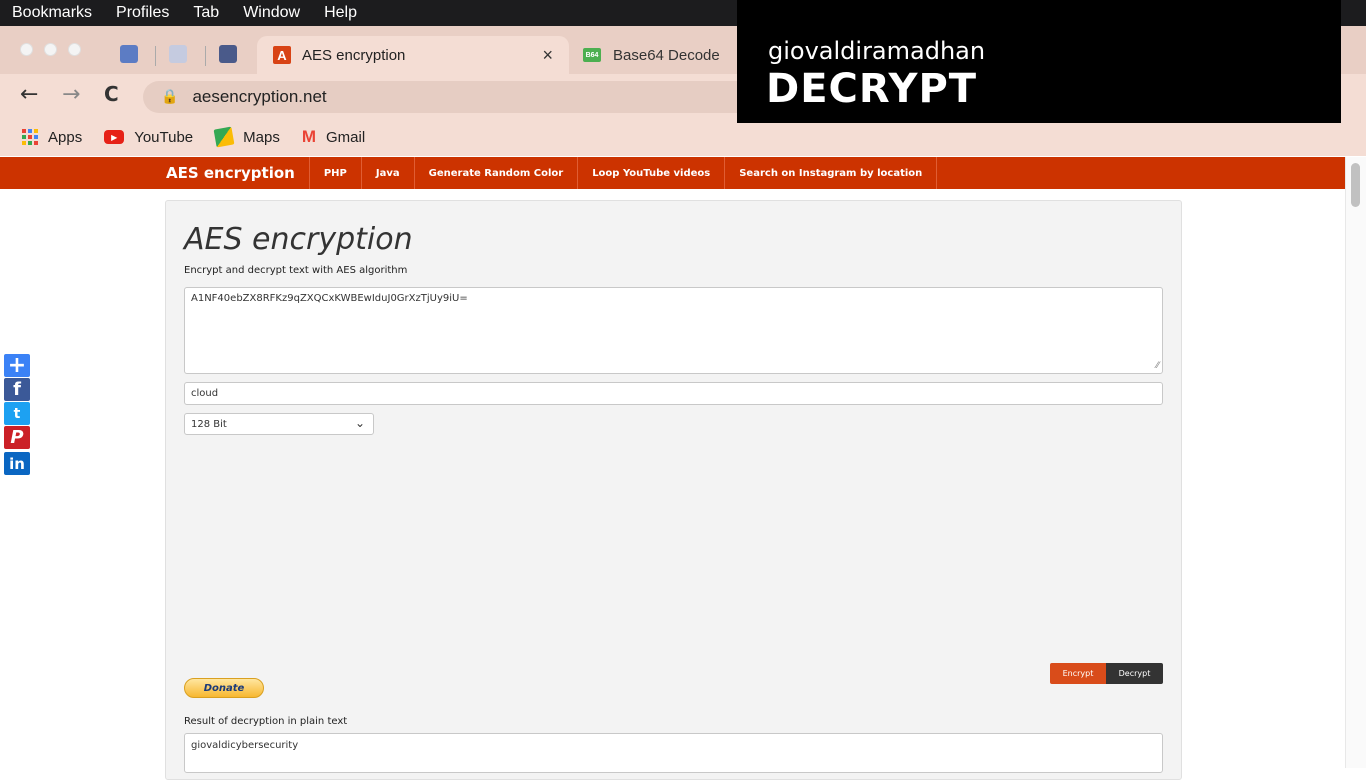 The height and width of the screenshot is (780, 1366). What do you see at coordinates (29, 94) in the screenshot?
I see `back-arrow-icon: ←` at bounding box center [29, 94].